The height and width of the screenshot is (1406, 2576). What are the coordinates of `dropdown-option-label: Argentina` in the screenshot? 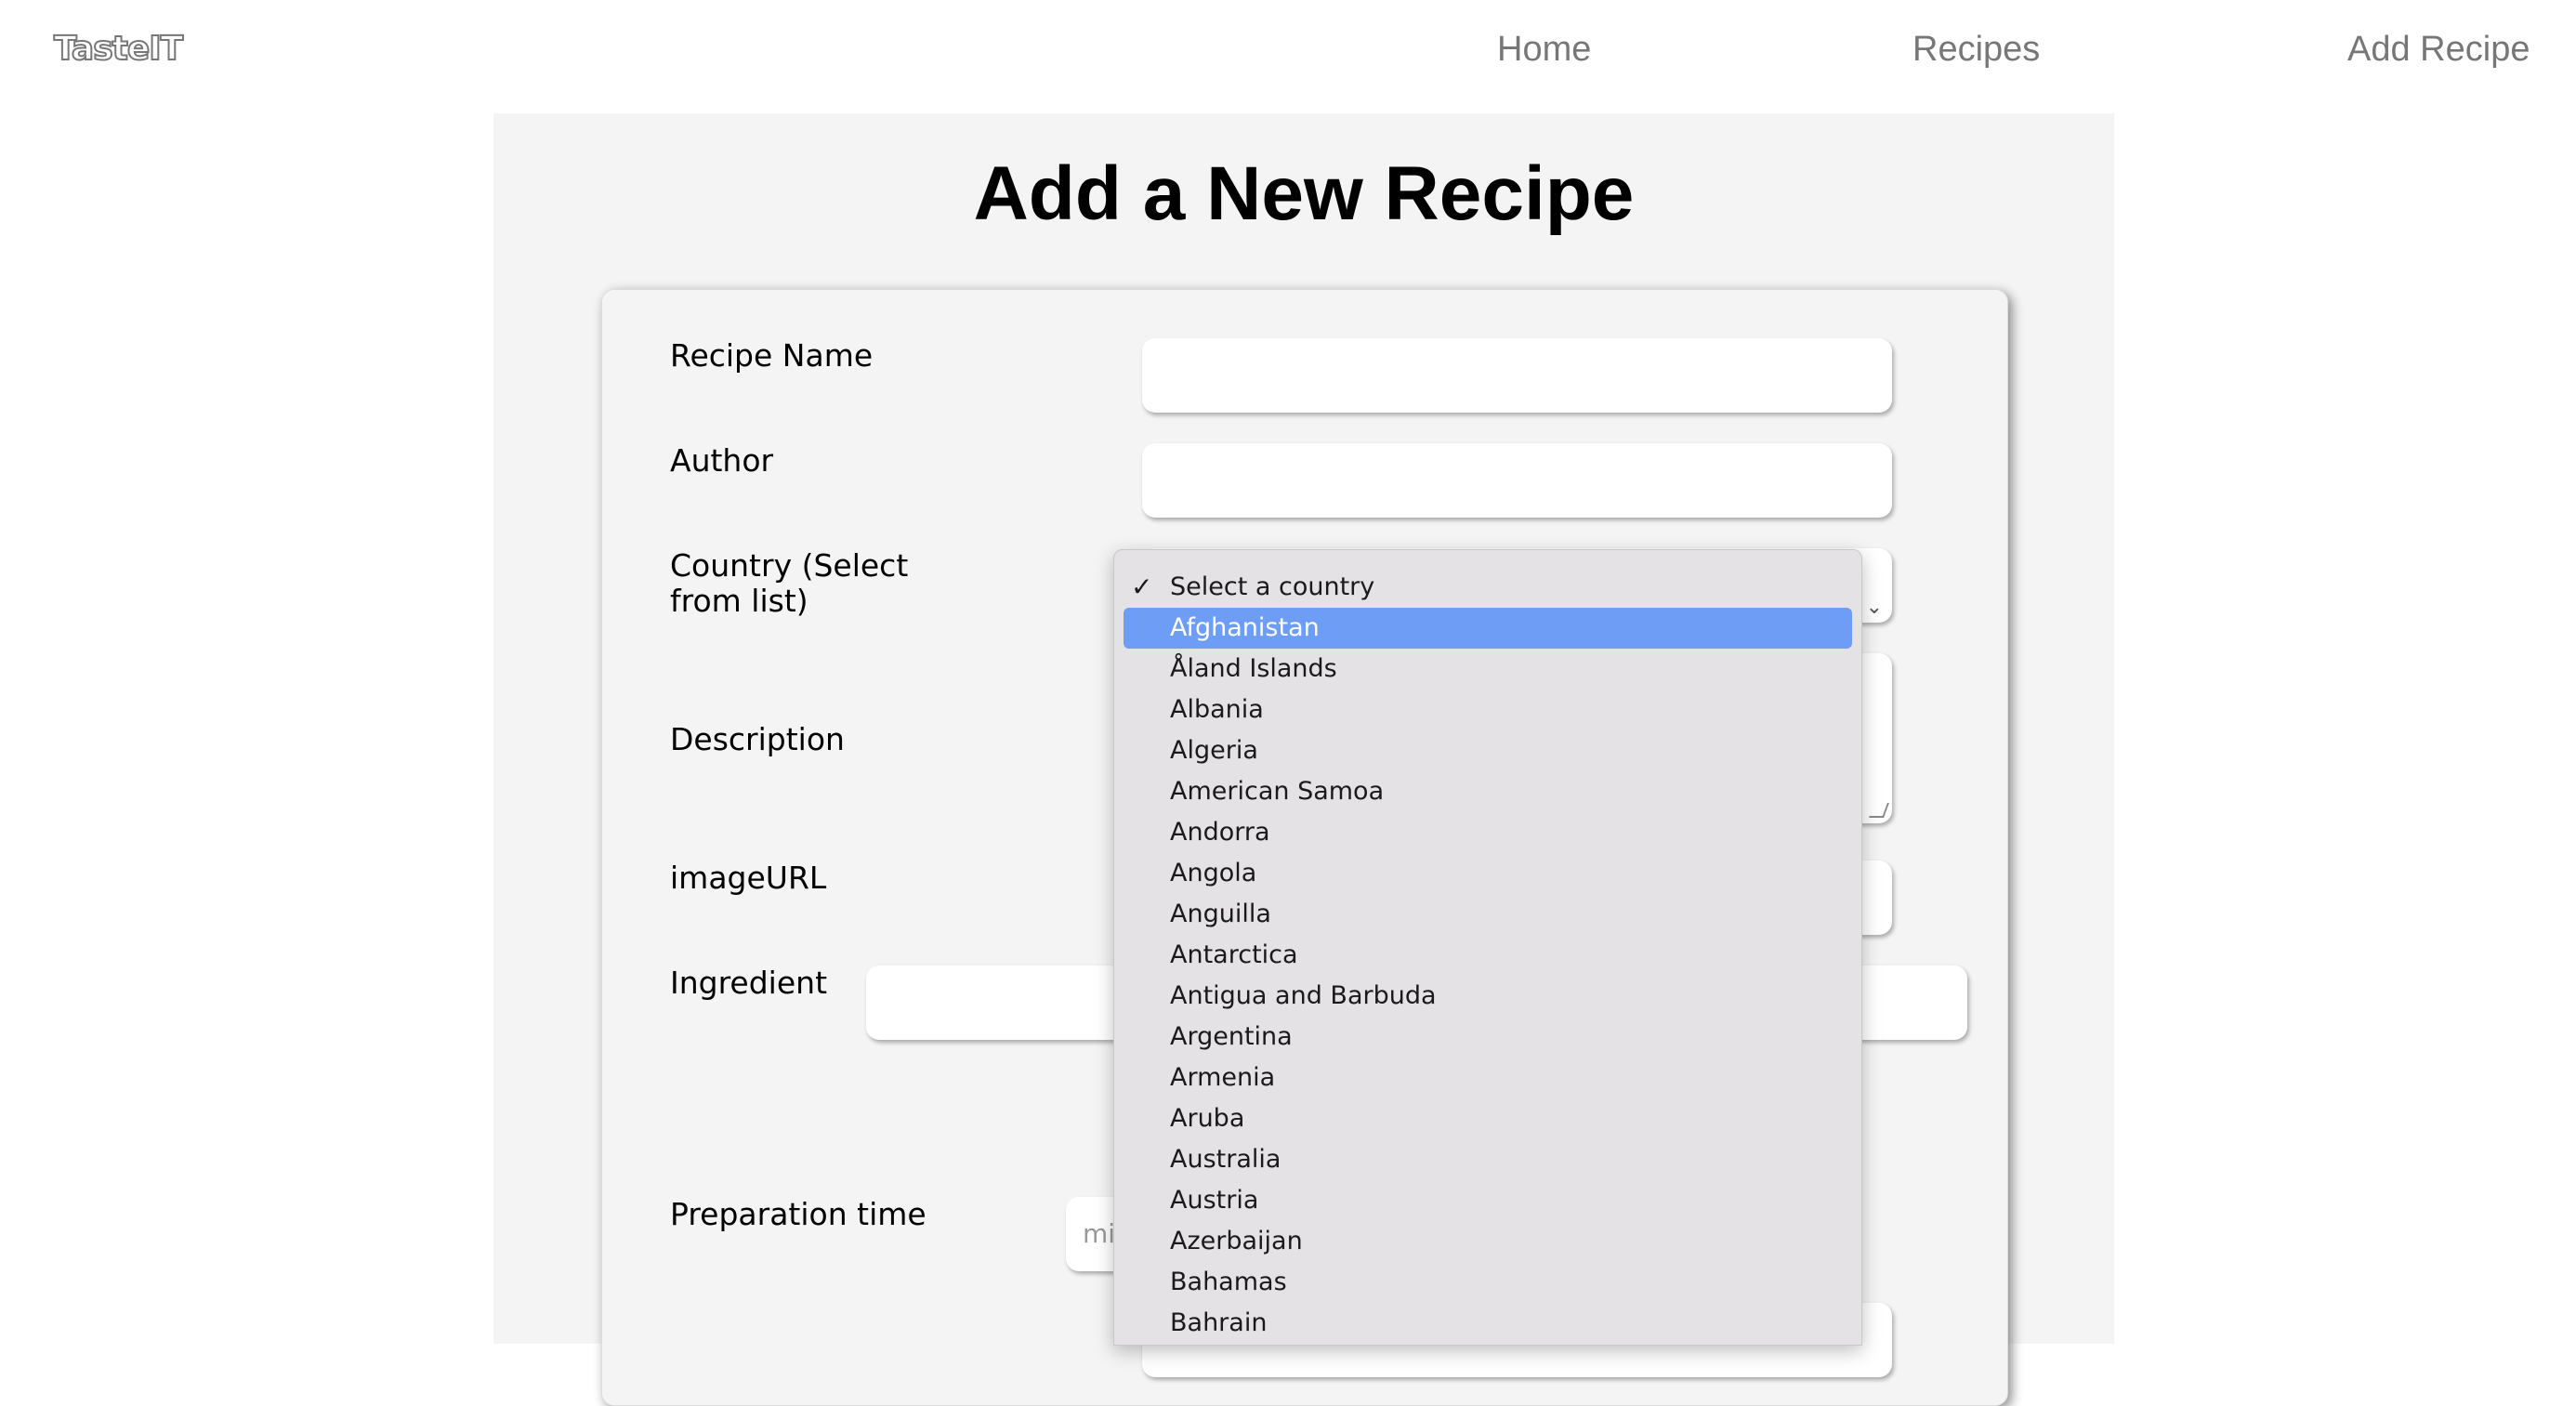 It's located at (1231, 1036).